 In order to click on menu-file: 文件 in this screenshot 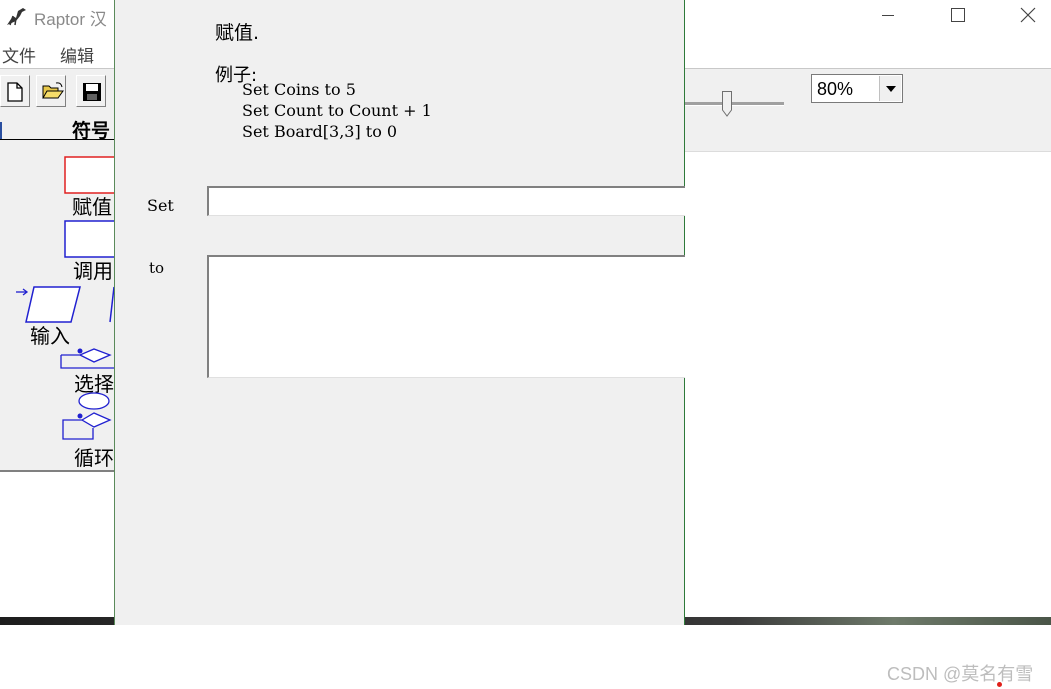, I will do `click(19, 54)`.